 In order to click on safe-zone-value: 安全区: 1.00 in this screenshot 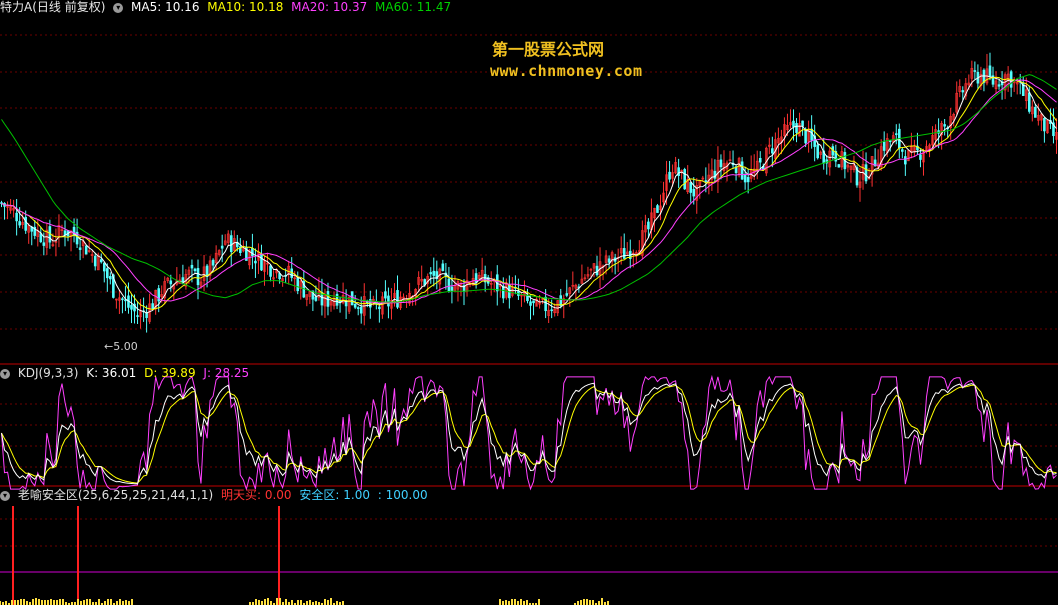, I will do `click(334, 495)`.